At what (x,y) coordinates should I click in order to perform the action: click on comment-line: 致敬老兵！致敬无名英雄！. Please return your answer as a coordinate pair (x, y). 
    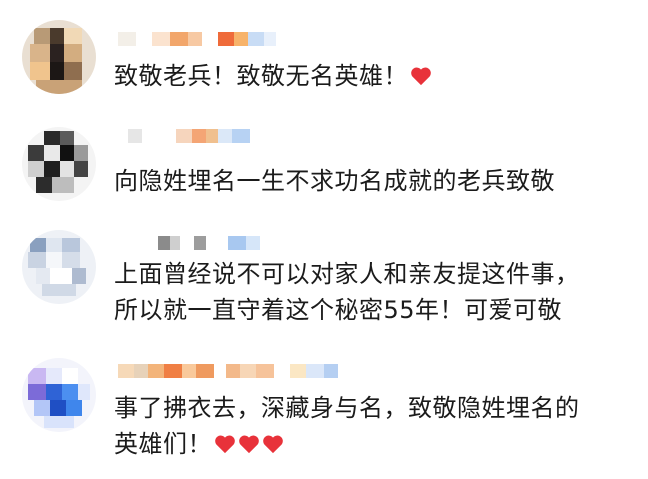
    Looking at the image, I should click on (261, 76).